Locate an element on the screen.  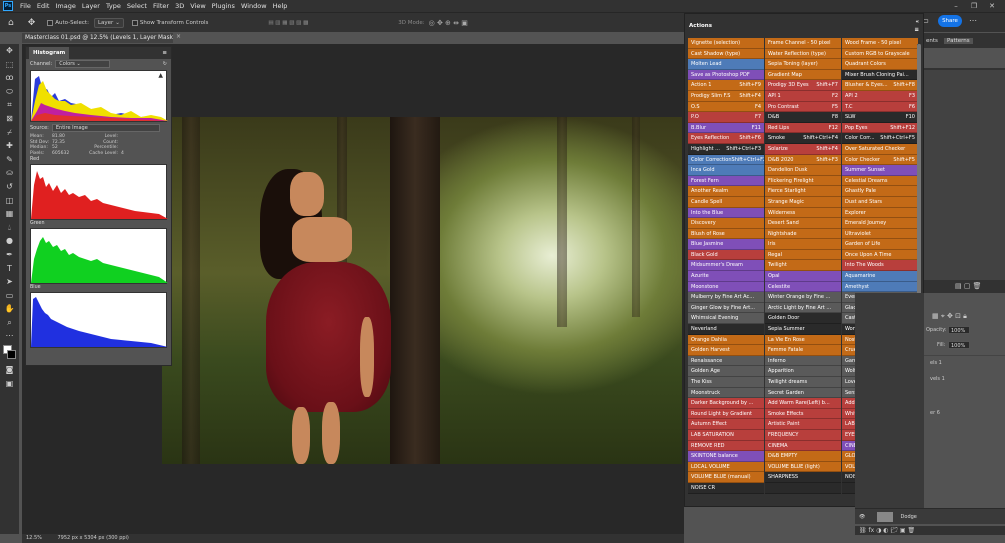
action-item: Another Realm is located at coordinates (726, 191).